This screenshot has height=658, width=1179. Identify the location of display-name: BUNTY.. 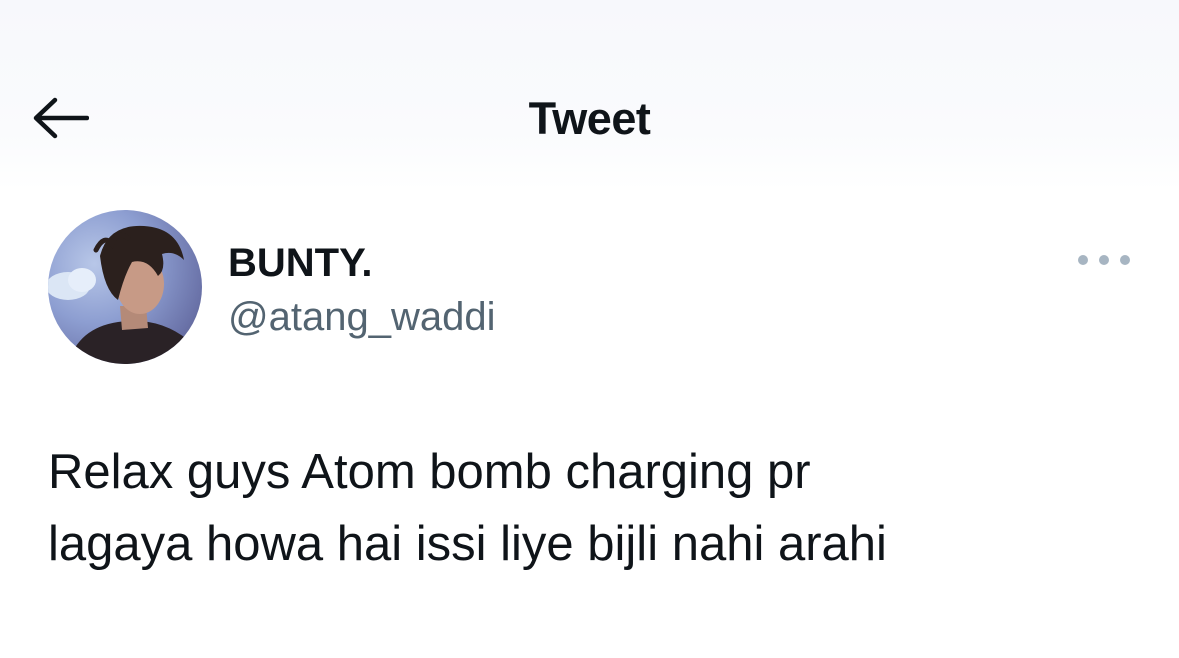
(300, 263).